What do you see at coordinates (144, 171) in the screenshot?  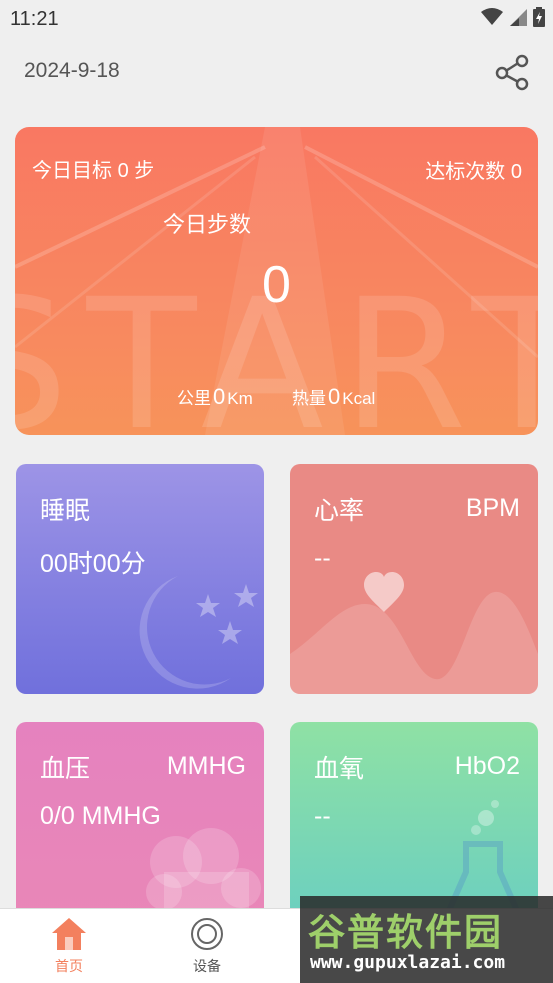 I see `goal-unit: 步` at bounding box center [144, 171].